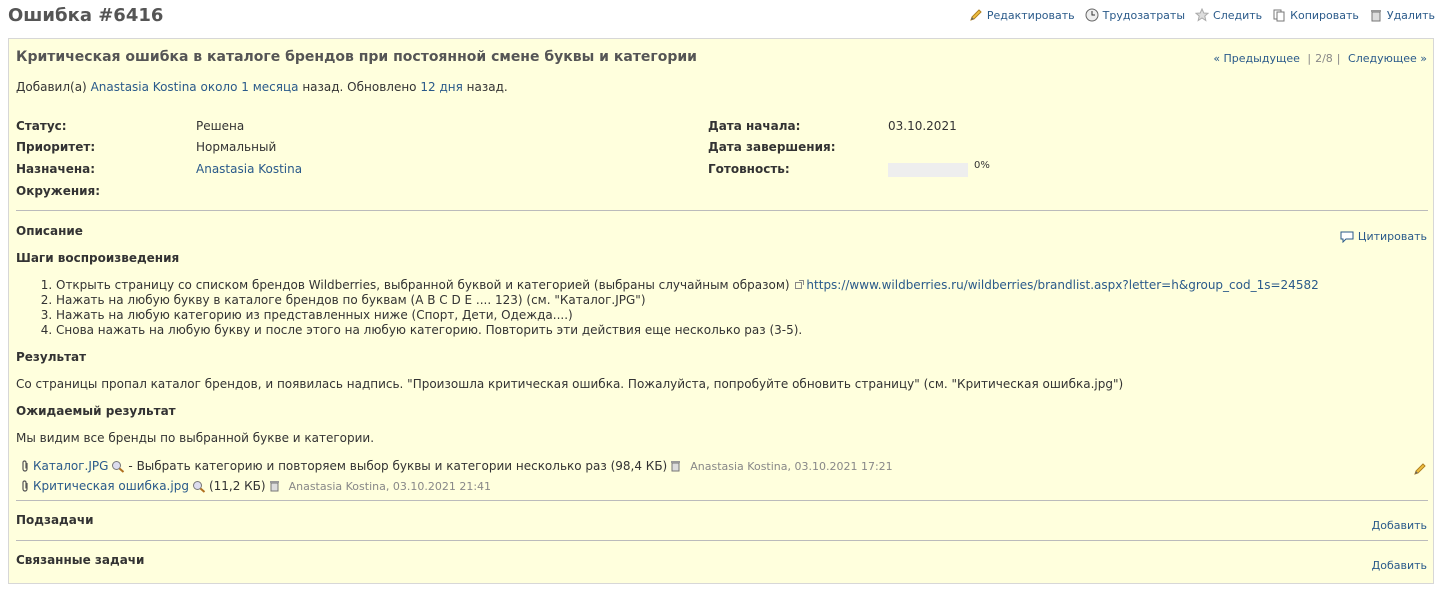 The image size is (1446, 596). I want to click on steps-title: Шаги воспроизведения, so click(98, 258).